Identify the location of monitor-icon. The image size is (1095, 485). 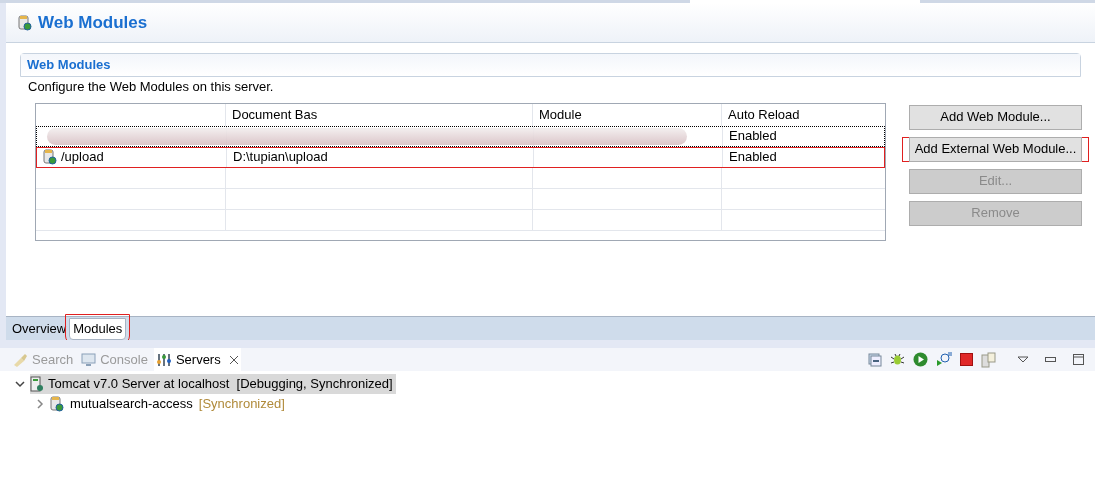
(89, 359).